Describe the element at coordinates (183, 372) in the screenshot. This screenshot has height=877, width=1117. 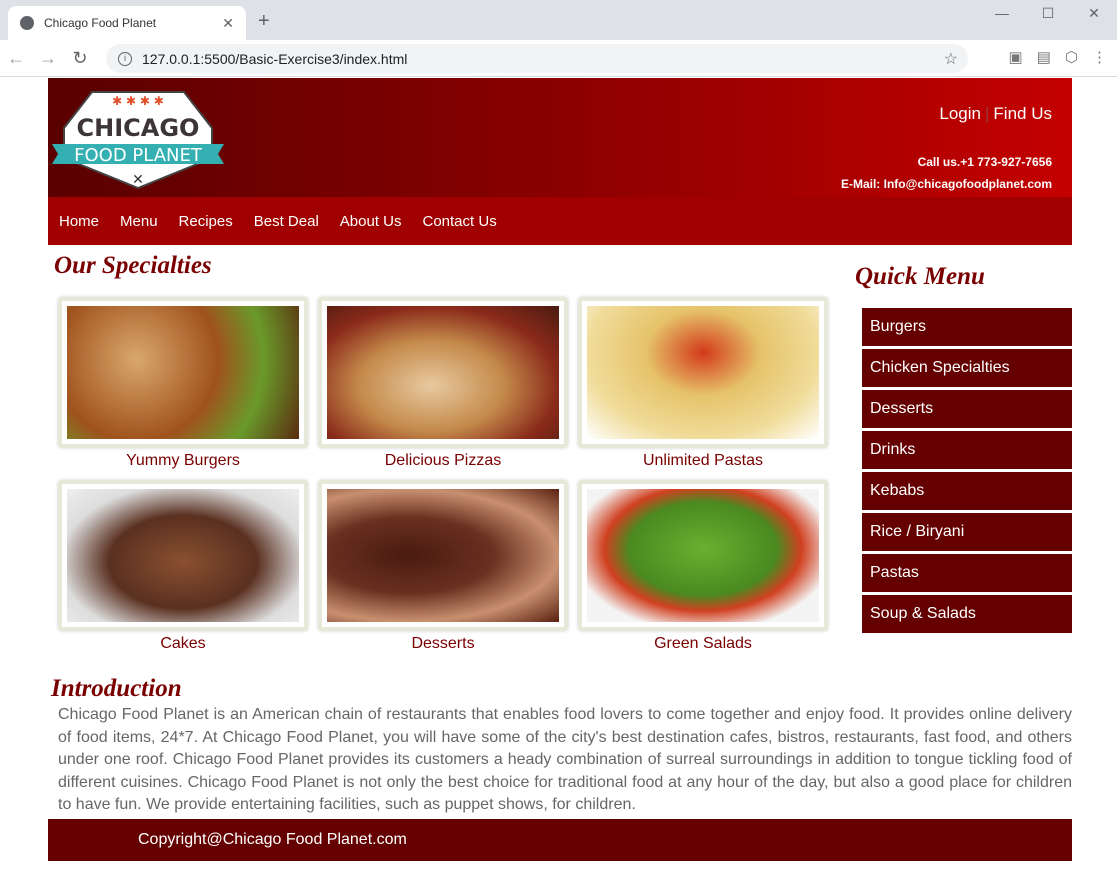
I see `burger-image` at that location.